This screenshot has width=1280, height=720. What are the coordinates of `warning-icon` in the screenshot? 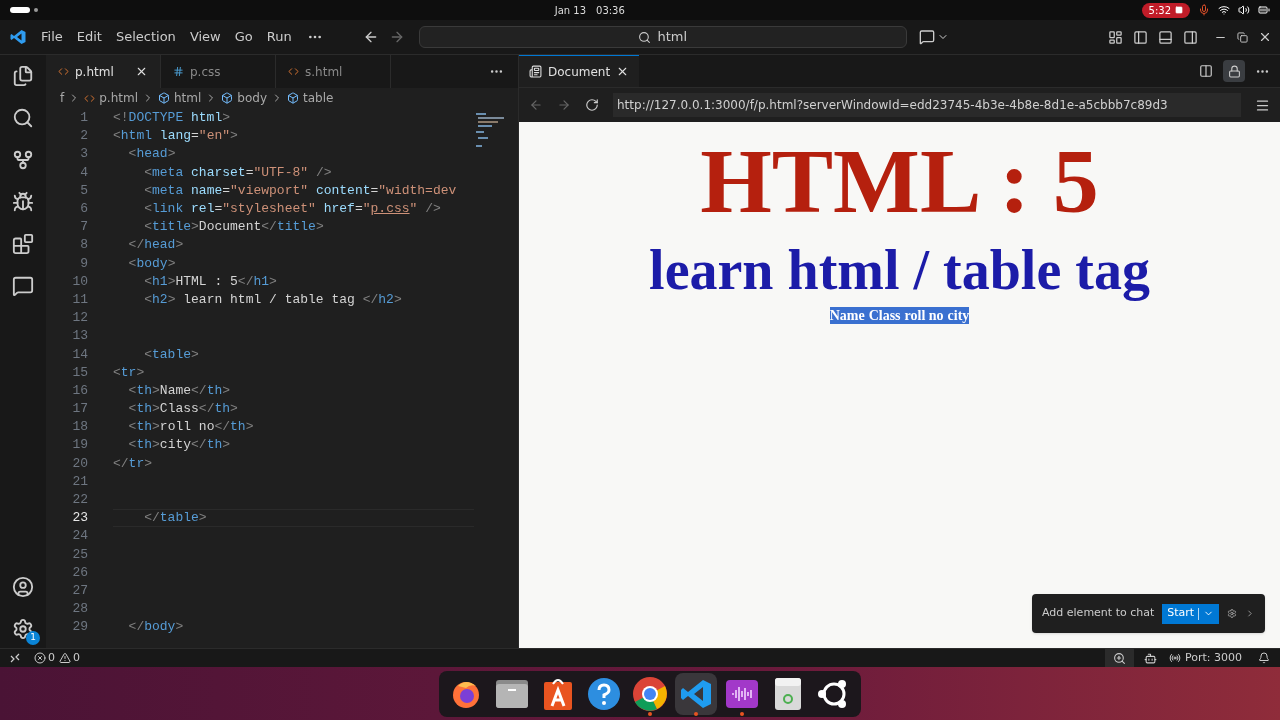 It's located at (65, 658).